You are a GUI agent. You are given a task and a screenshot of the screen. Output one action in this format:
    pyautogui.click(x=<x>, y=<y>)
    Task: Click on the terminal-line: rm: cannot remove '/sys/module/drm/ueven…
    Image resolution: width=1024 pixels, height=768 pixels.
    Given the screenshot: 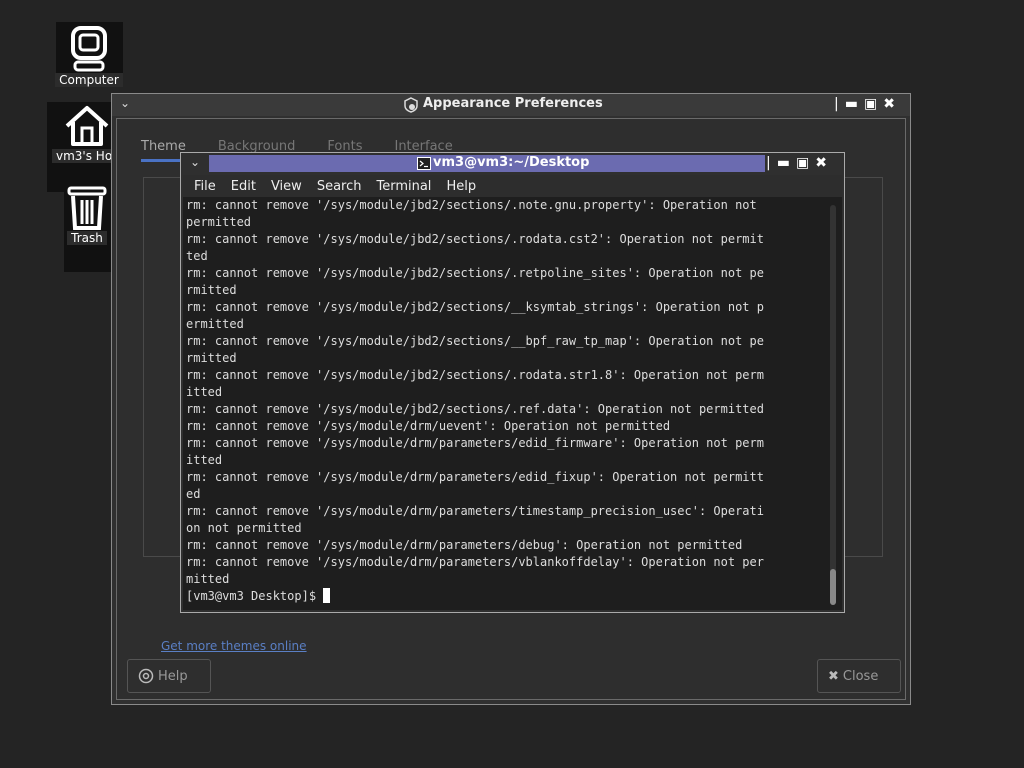 What is the action you would take?
    pyautogui.click(x=428, y=426)
    